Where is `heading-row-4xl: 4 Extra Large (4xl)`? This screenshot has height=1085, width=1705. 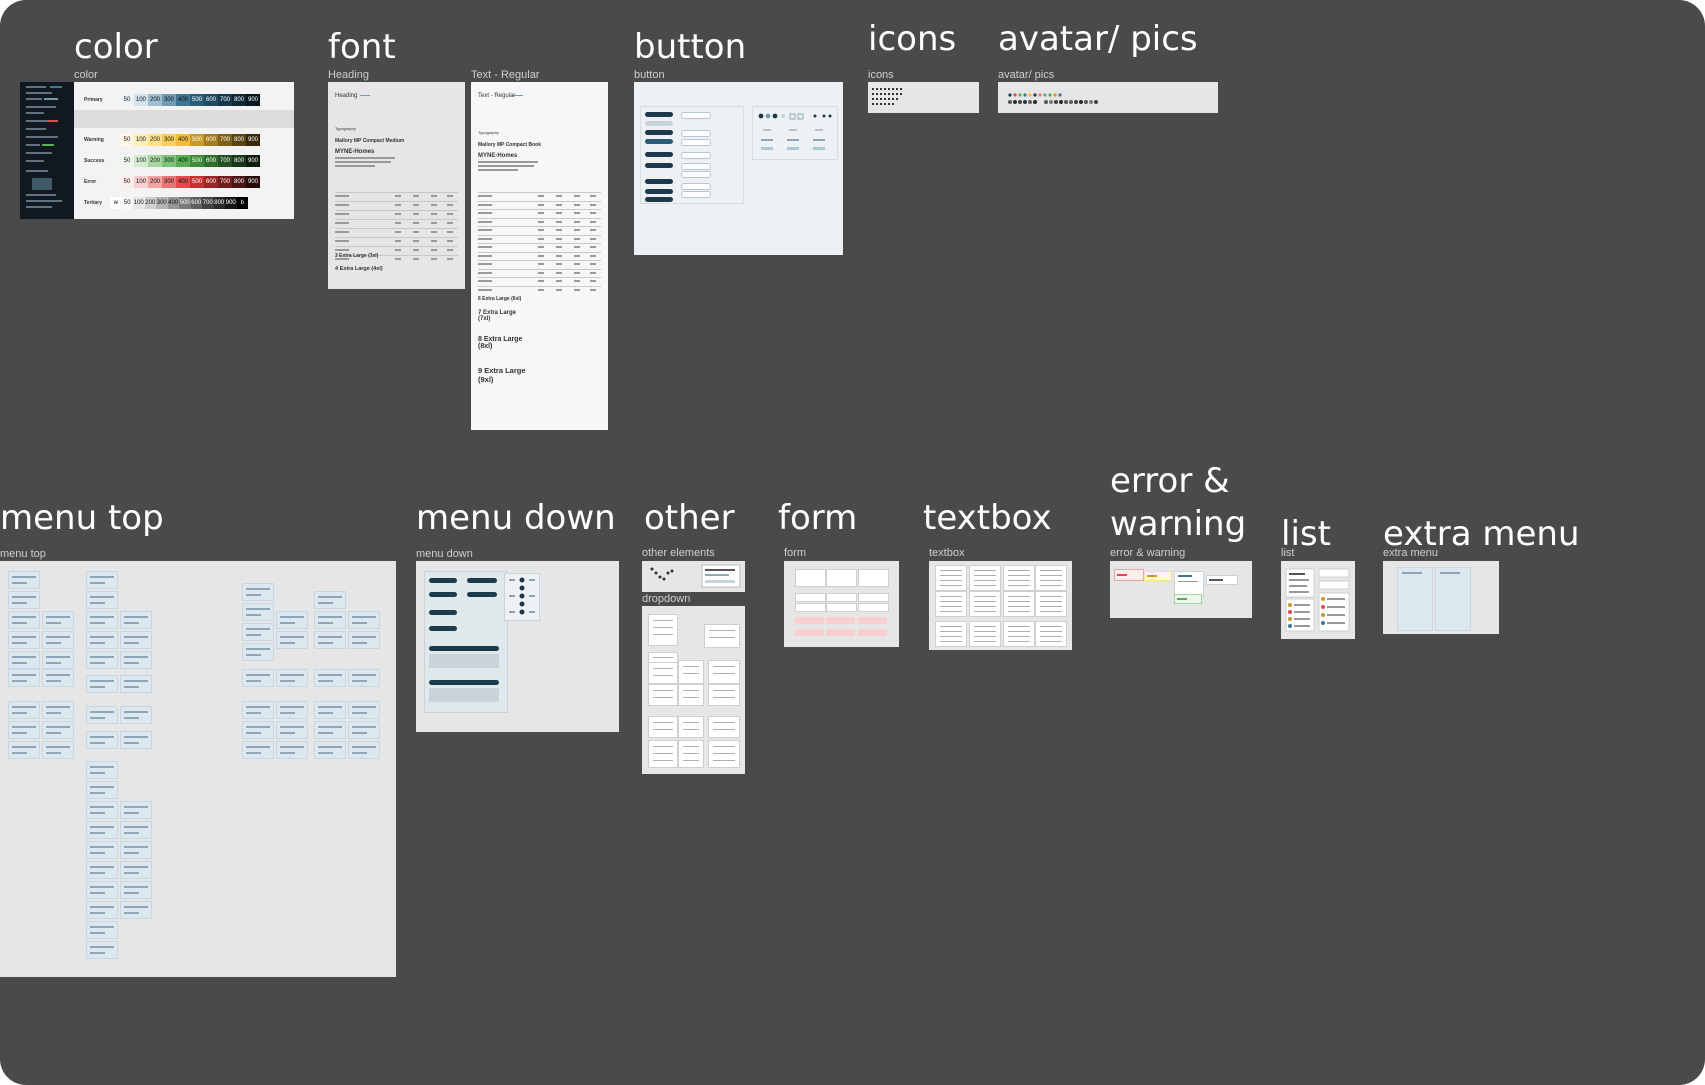
heading-row-4xl: 4 Extra Large (4xl) is located at coordinates (359, 269).